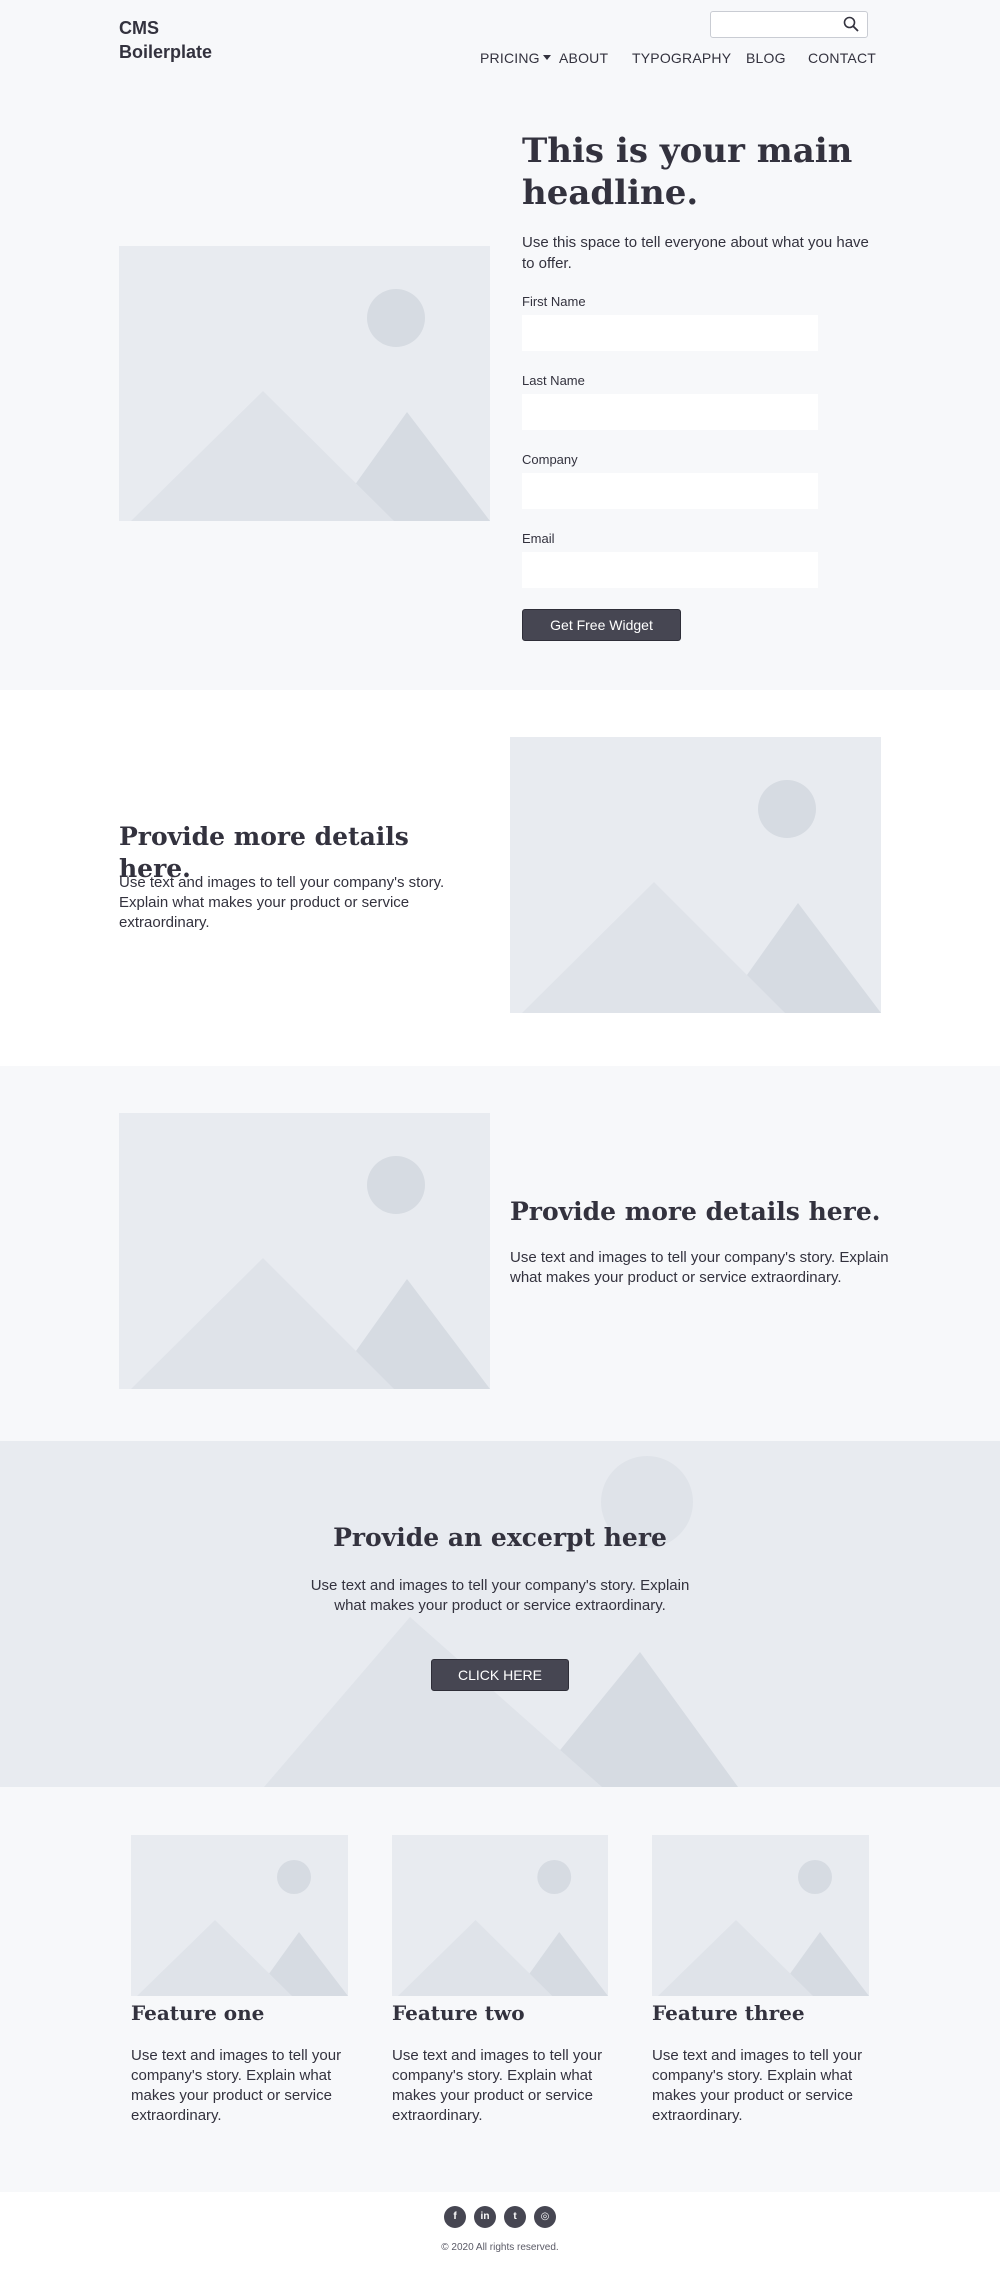  I want to click on email-label: Email, so click(538, 538).